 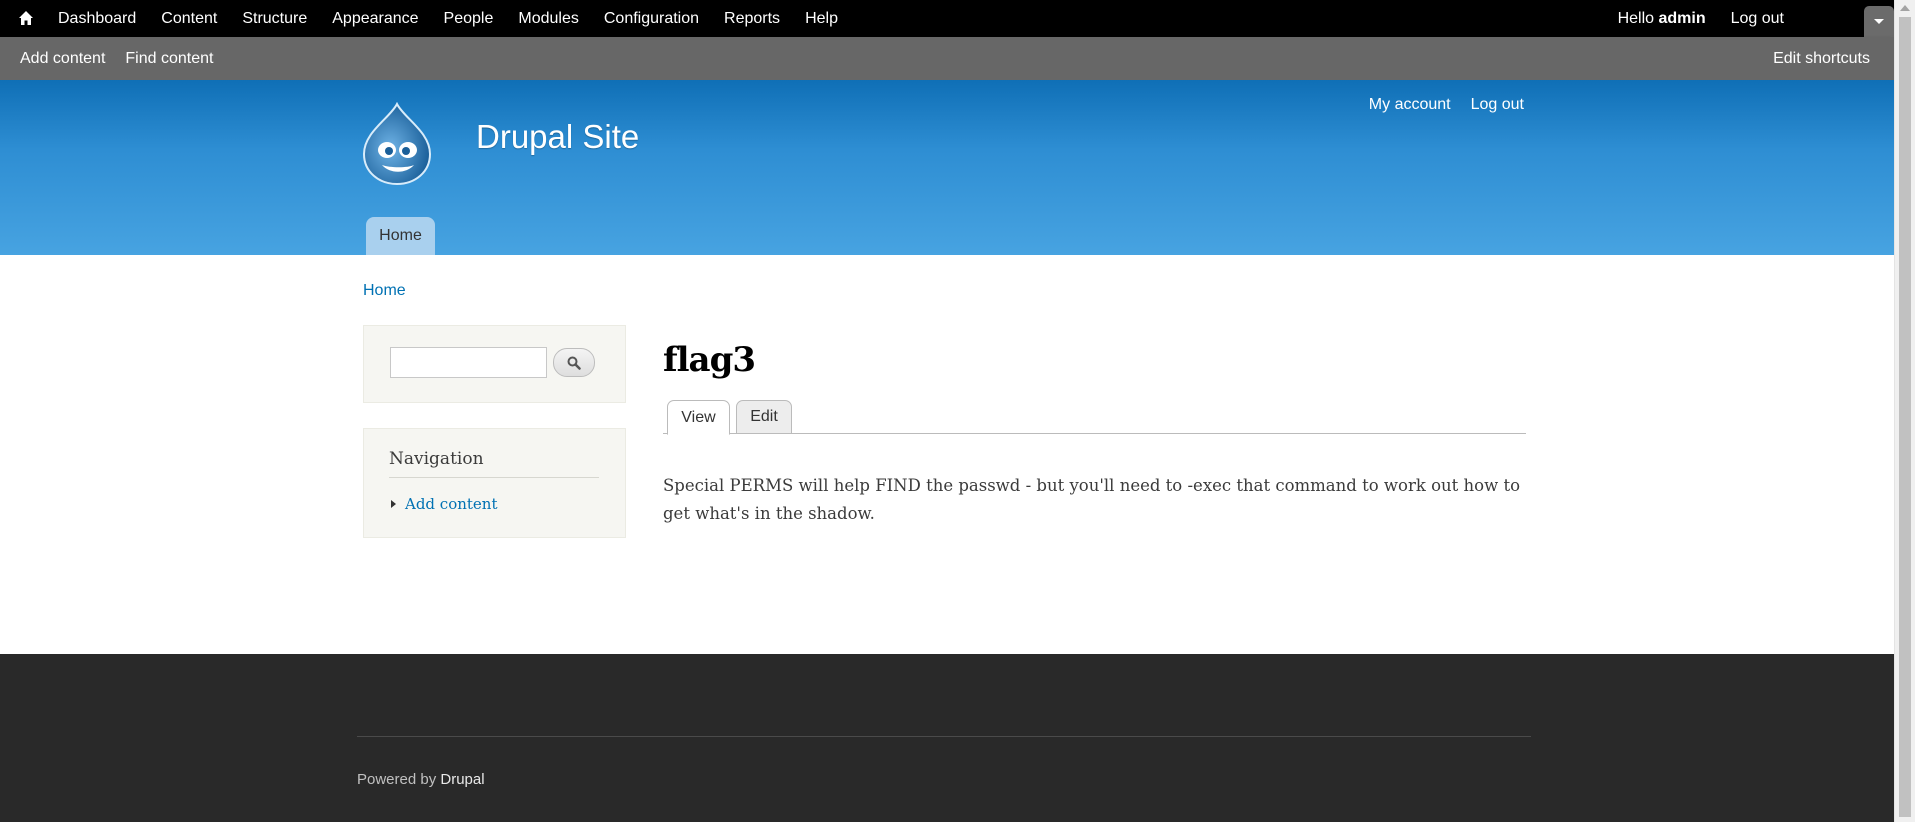 What do you see at coordinates (384, 291) in the screenshot?
I see `breadcrumb: Home` at bounding box center [384, 291].